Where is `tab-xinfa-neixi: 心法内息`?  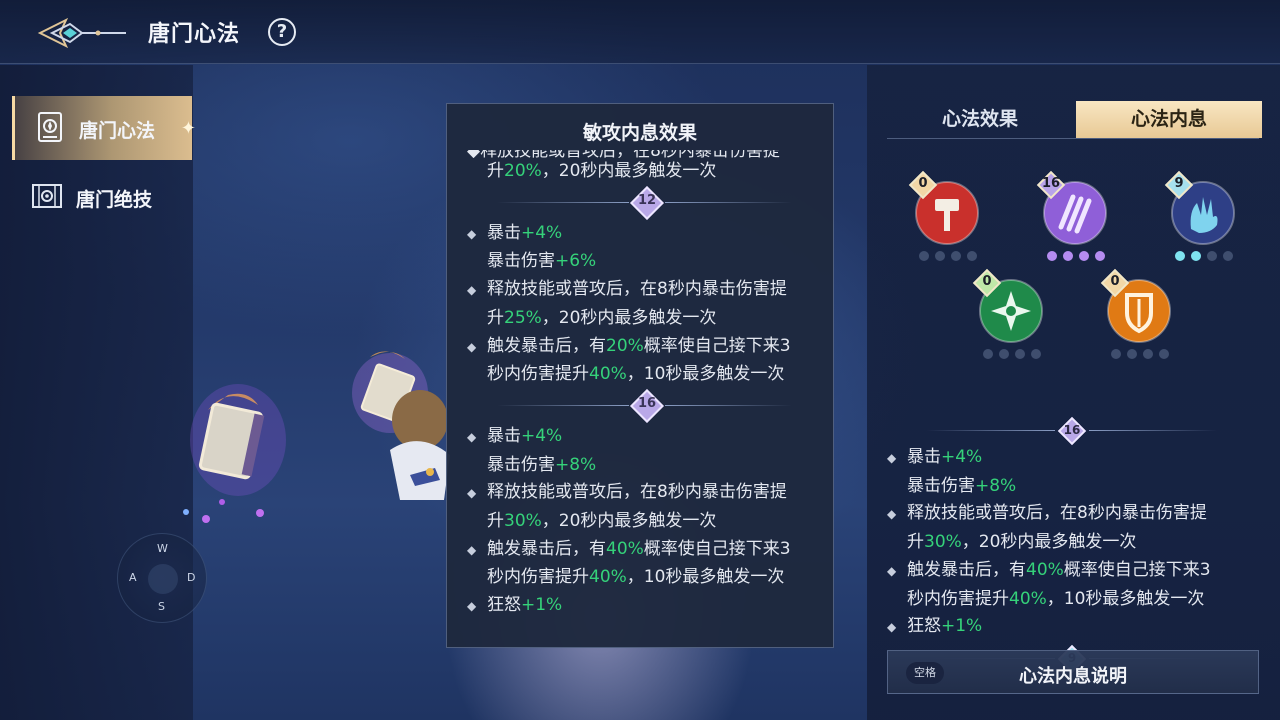
tab-xinfa-neixi: 心法内息 is located at coordinates (1169, 119).